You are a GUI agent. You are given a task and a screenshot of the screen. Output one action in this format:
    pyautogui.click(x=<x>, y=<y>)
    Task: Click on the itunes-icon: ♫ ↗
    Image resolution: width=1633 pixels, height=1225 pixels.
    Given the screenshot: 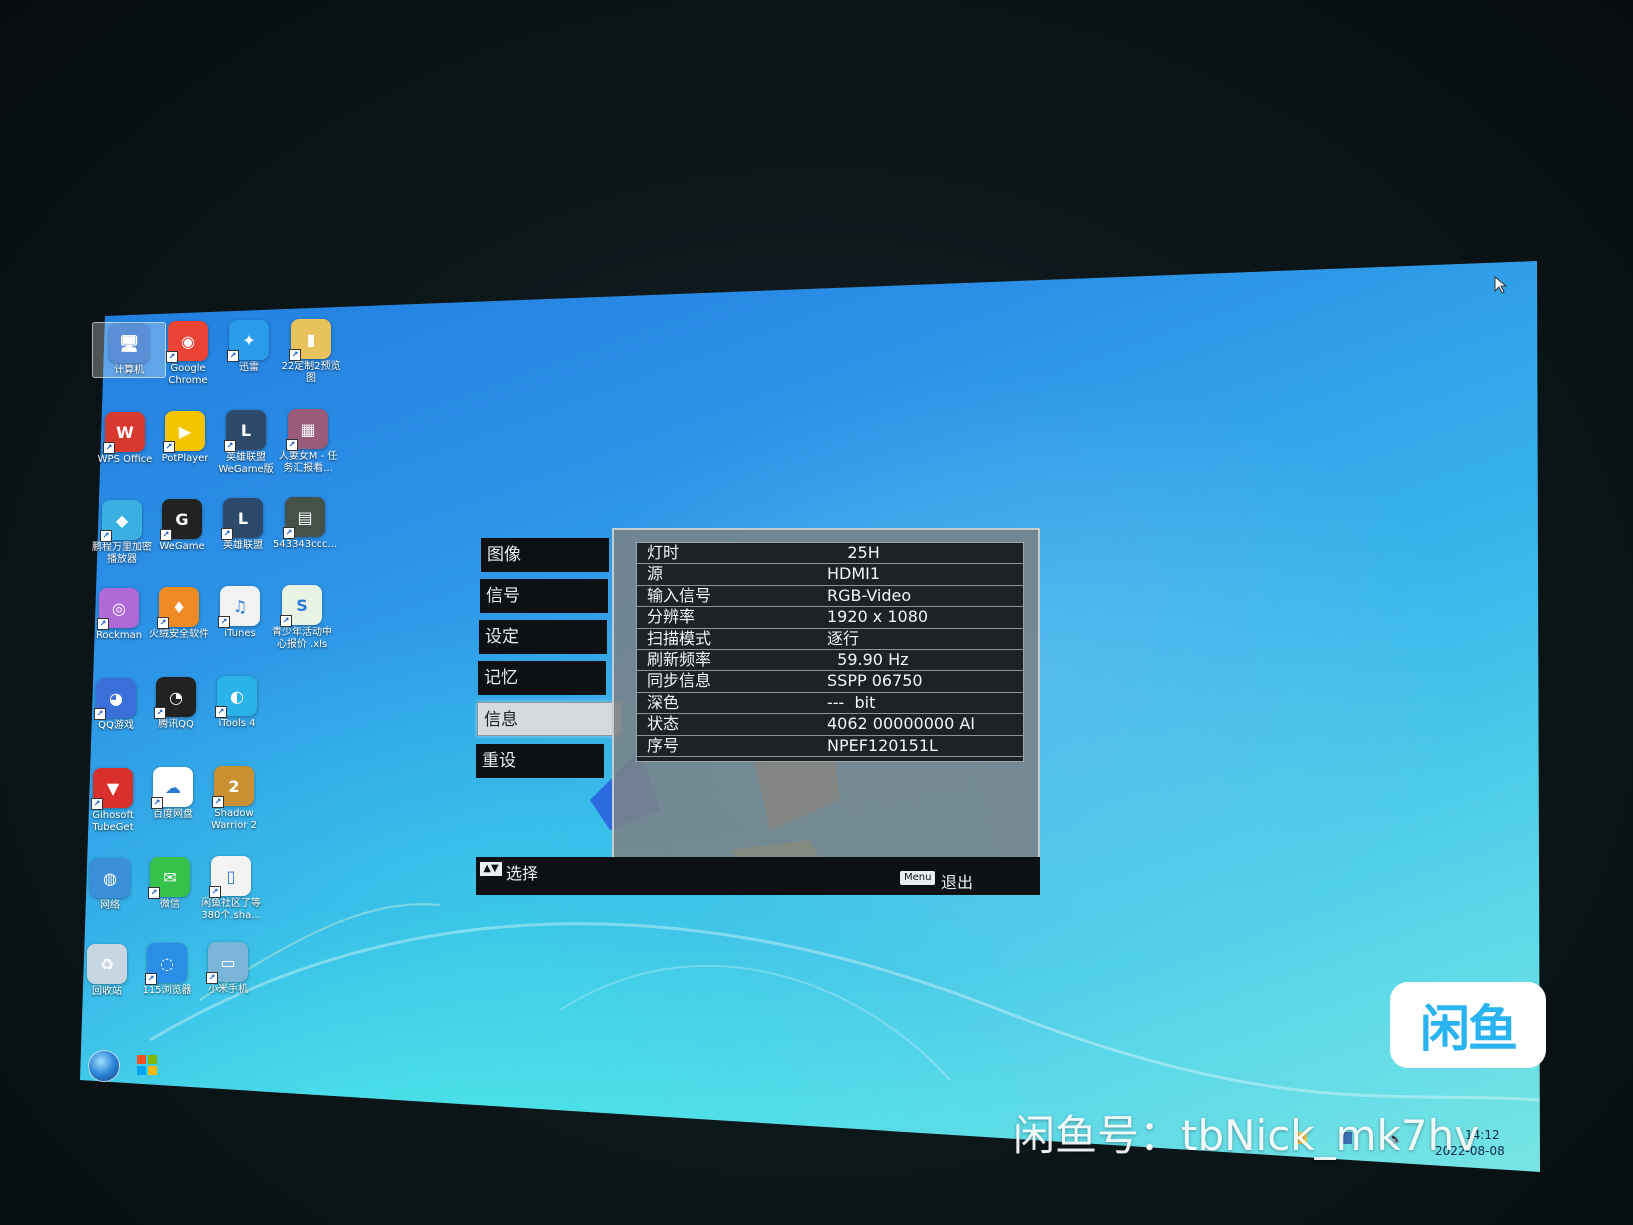 What is the action you would take?
    pyautogui.click(x=239, y=607)
    